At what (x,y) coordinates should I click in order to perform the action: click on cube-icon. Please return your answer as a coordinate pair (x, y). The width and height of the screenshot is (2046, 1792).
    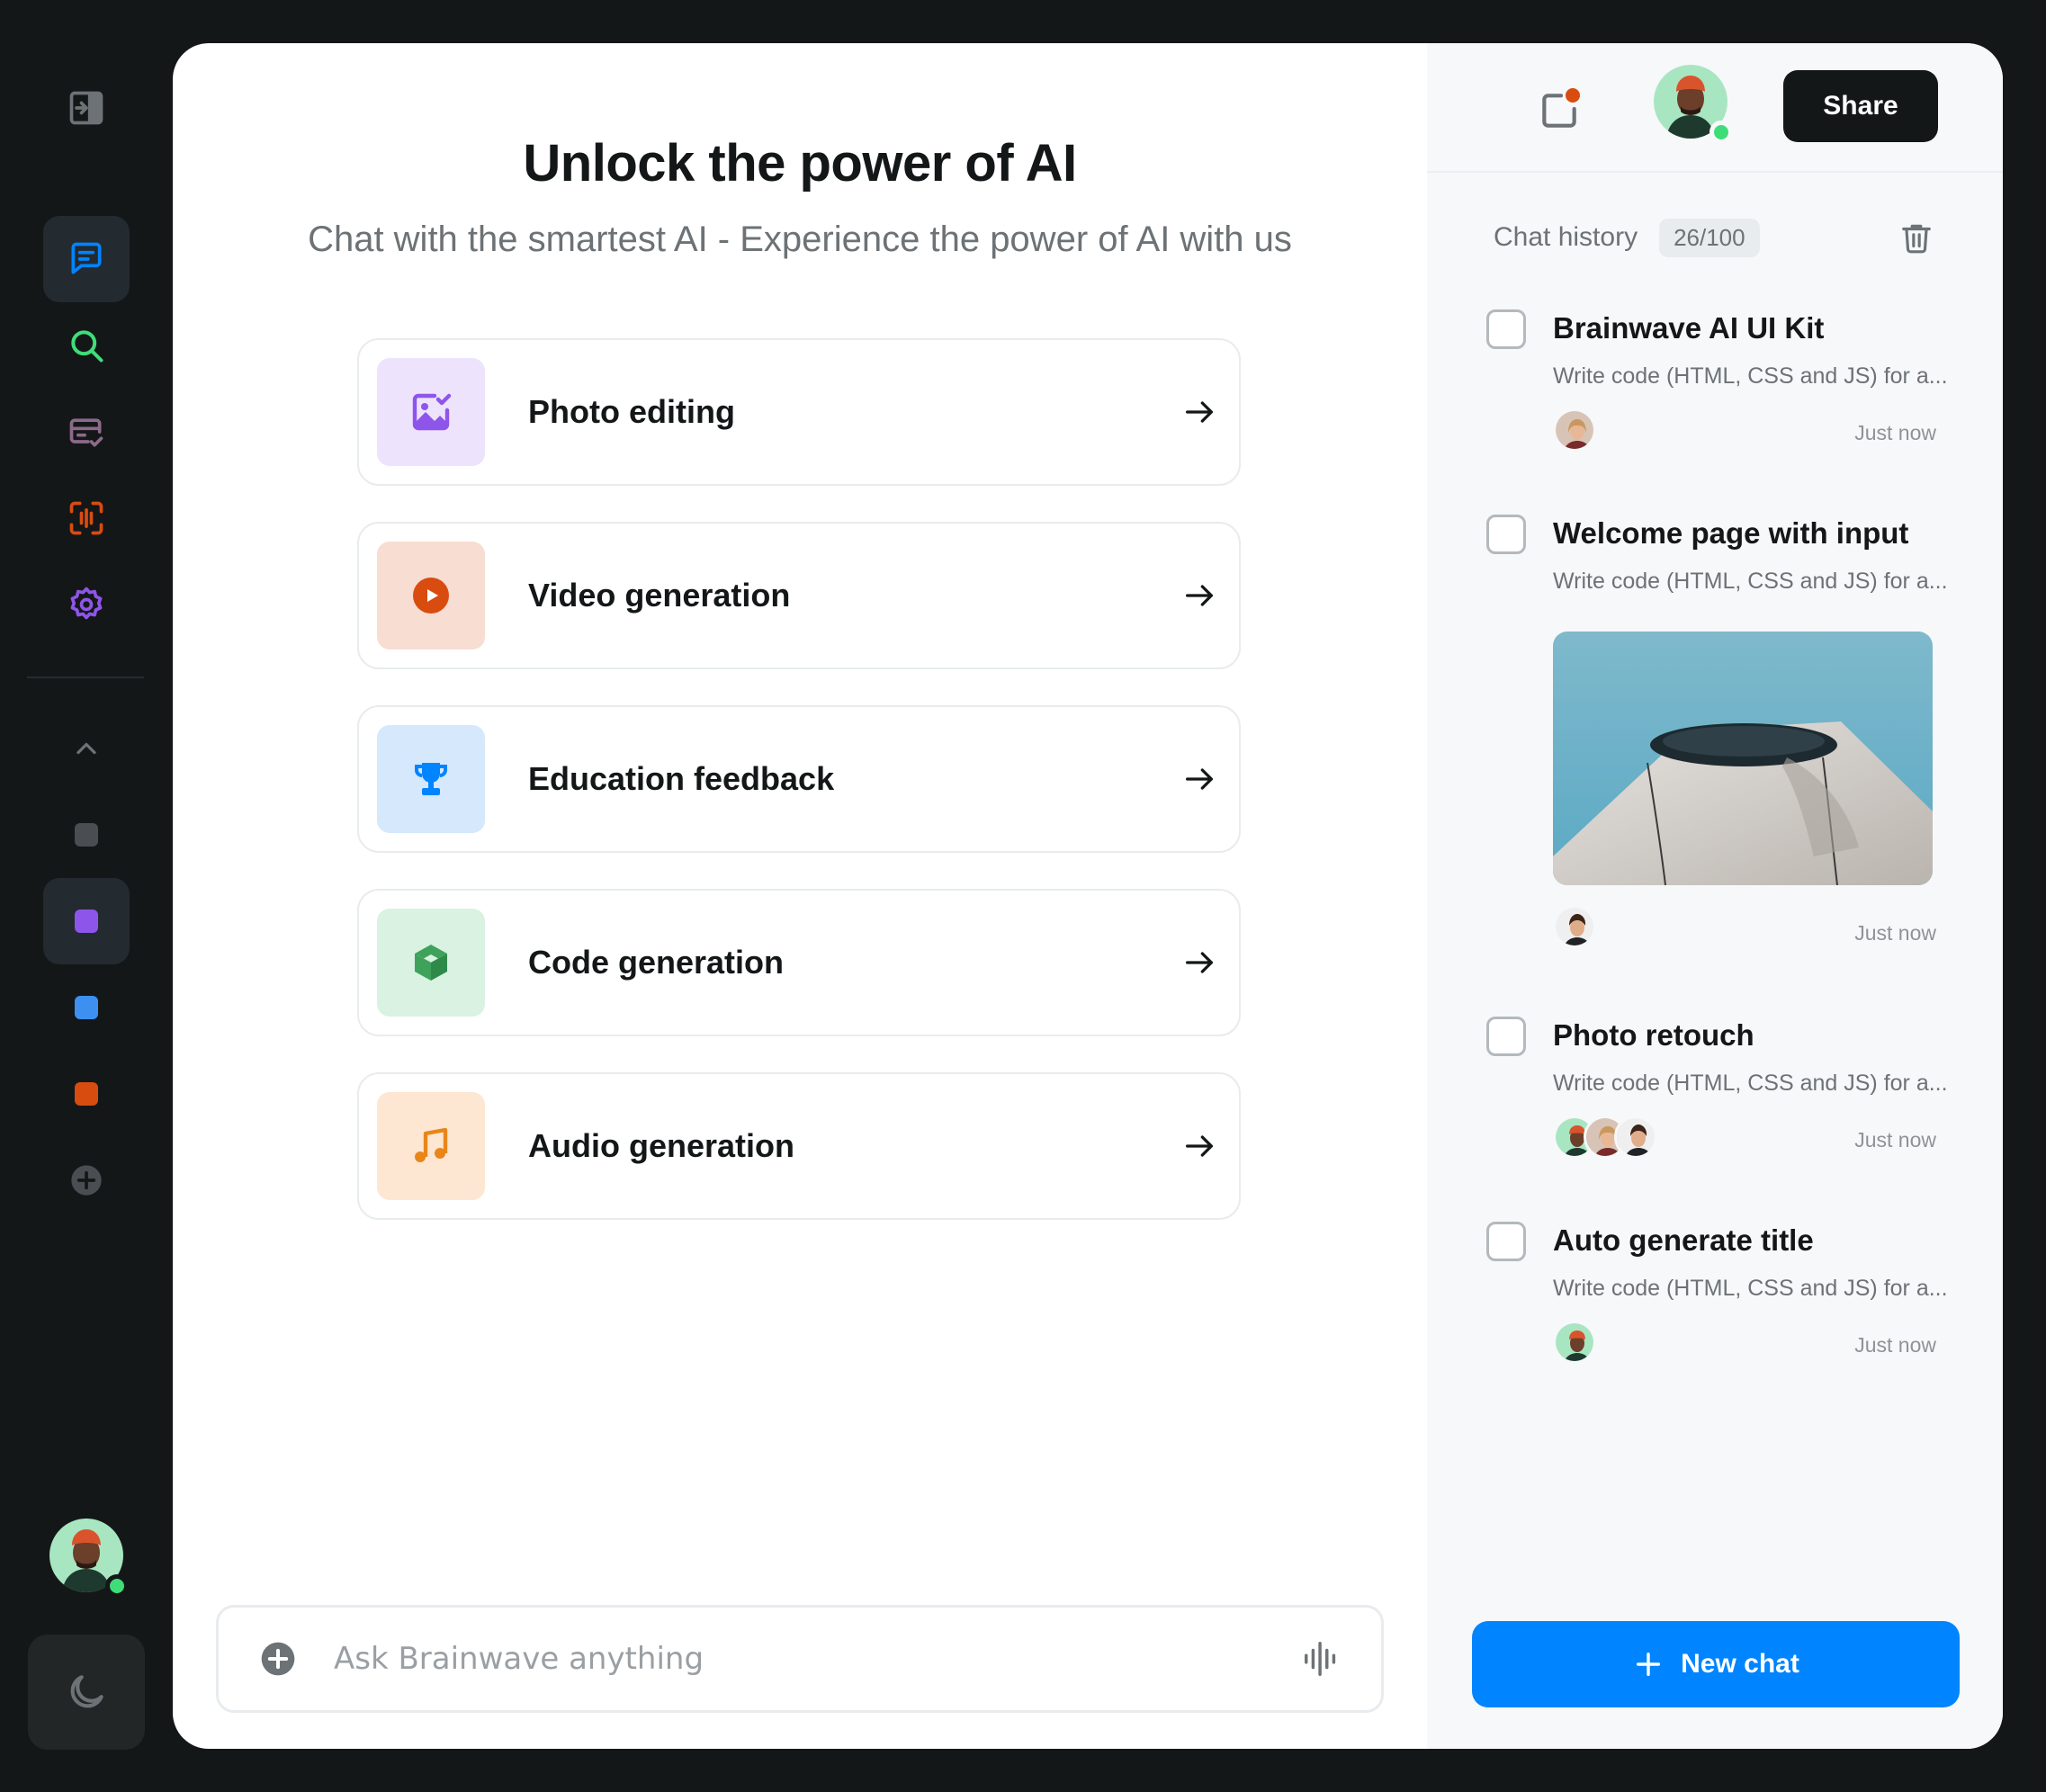
    Looking at the image, I should click on (431, 963).